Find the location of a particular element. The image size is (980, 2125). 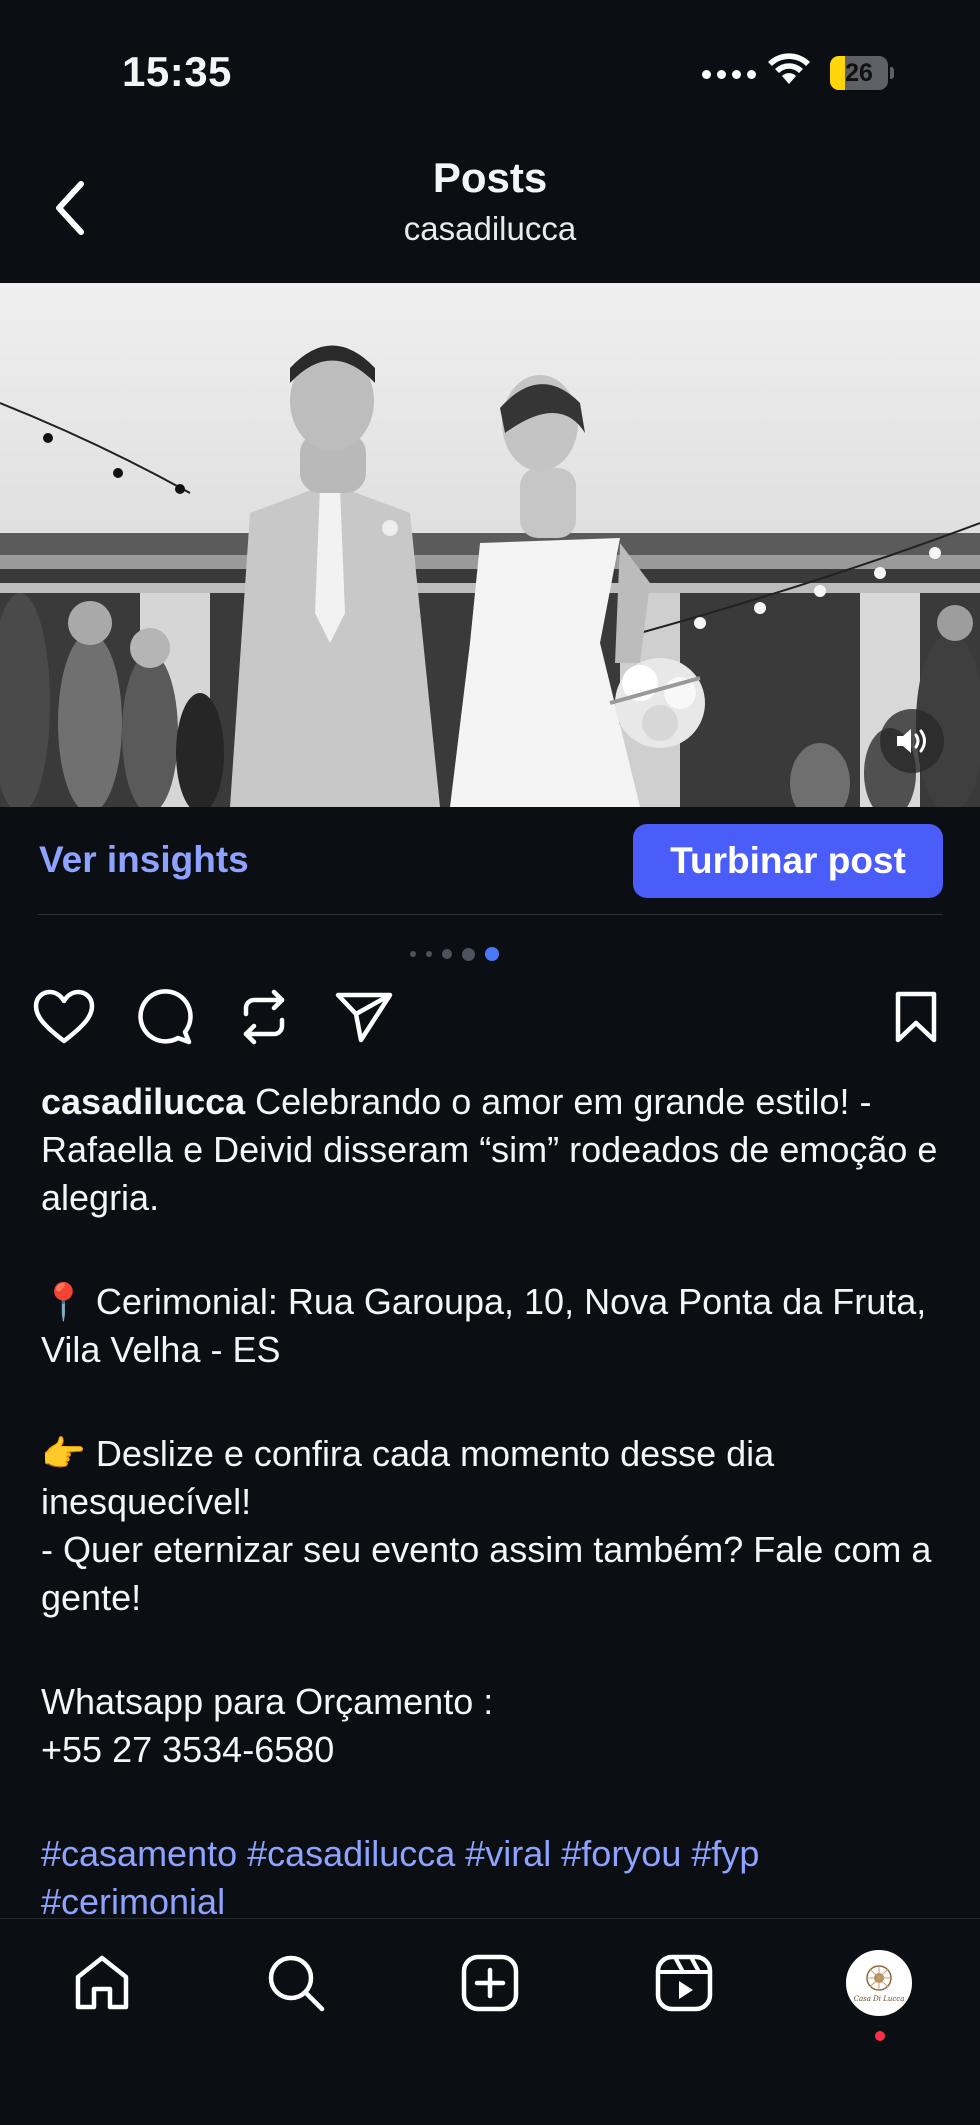

tab-reels is located at coordinates (684, 1983).